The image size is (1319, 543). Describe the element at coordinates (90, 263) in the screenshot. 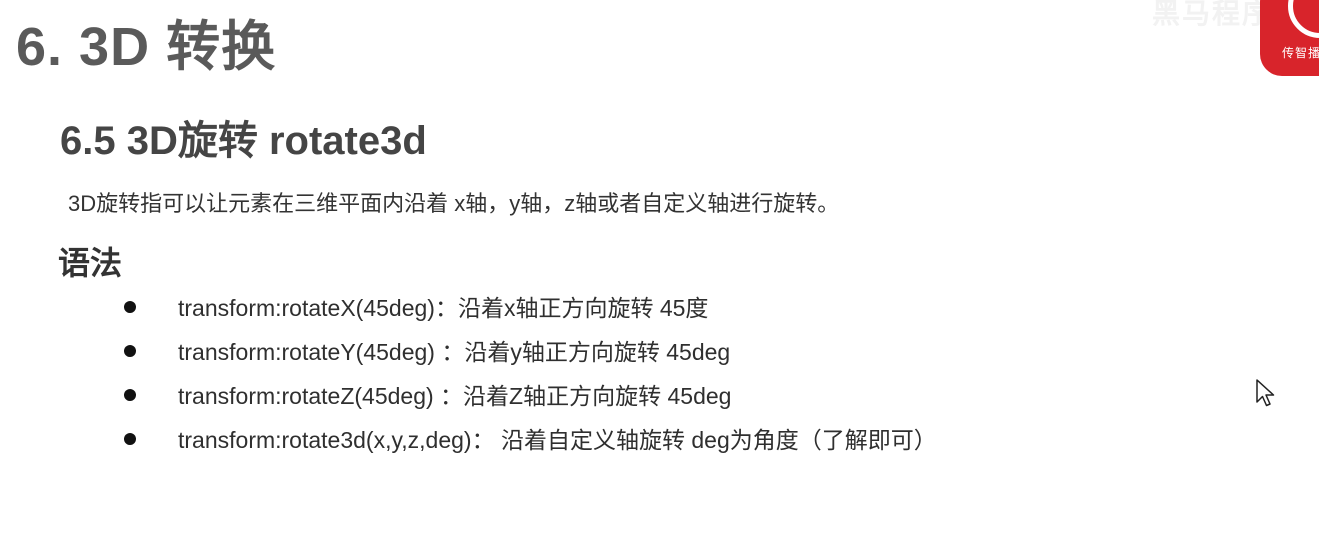

I see `syntax-label: 语法` at that location.